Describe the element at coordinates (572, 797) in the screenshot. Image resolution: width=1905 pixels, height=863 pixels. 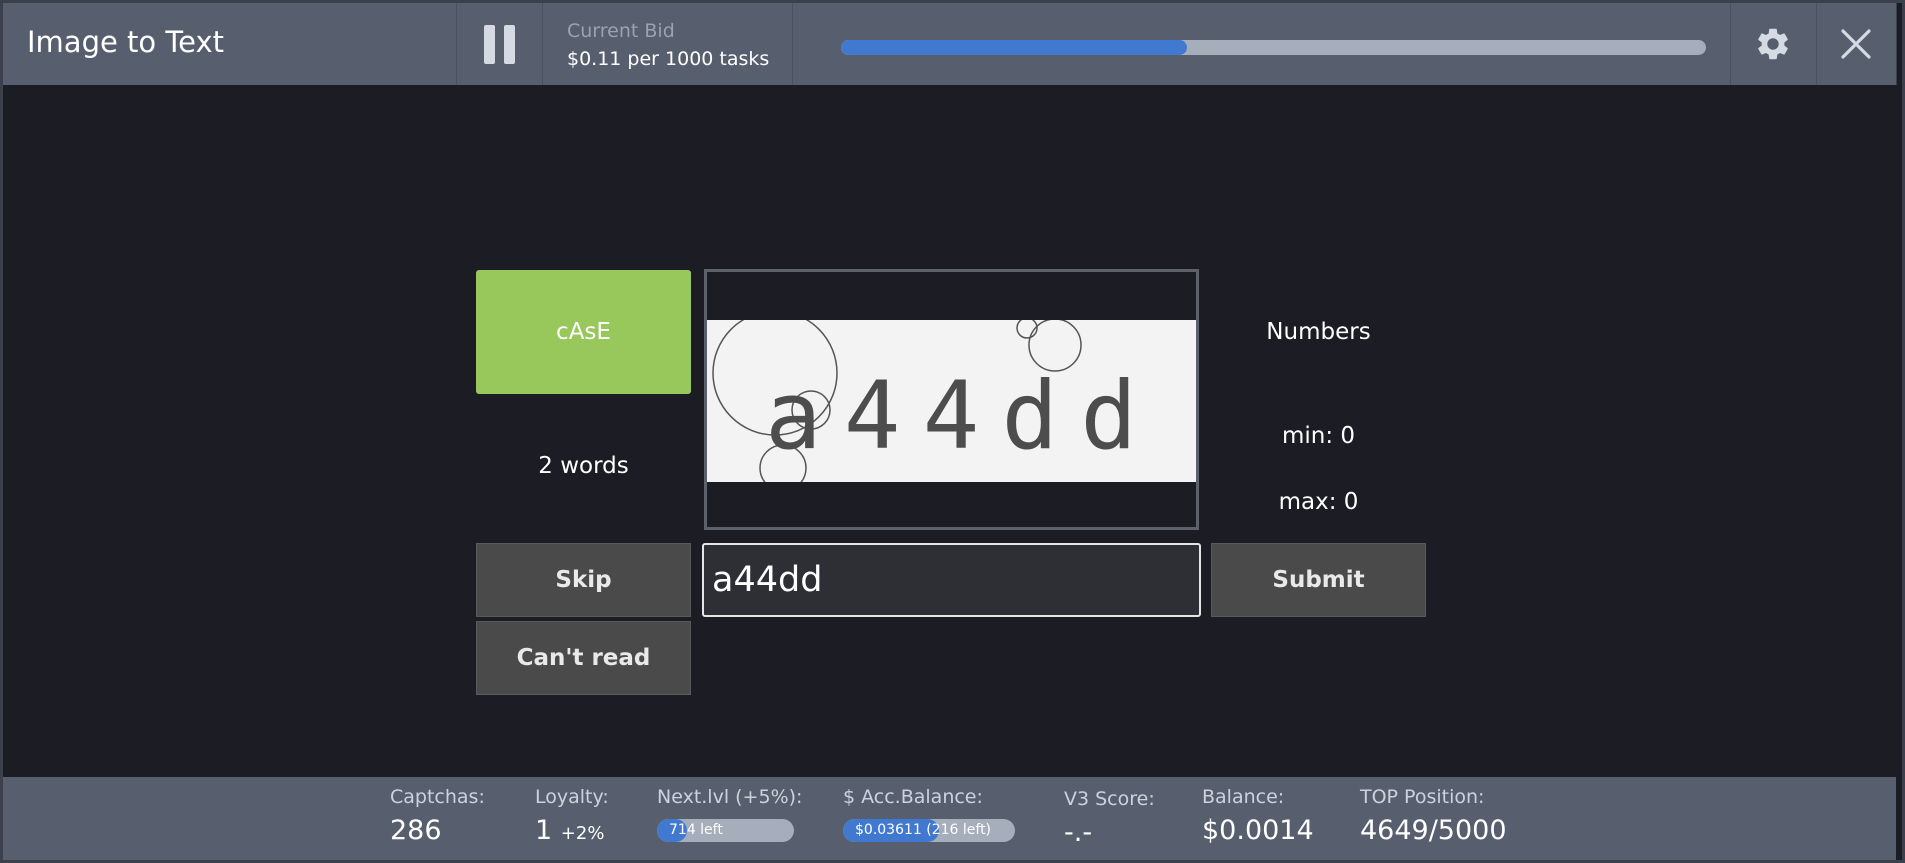
I see `loyalty-label: Loyalty:` at that location.